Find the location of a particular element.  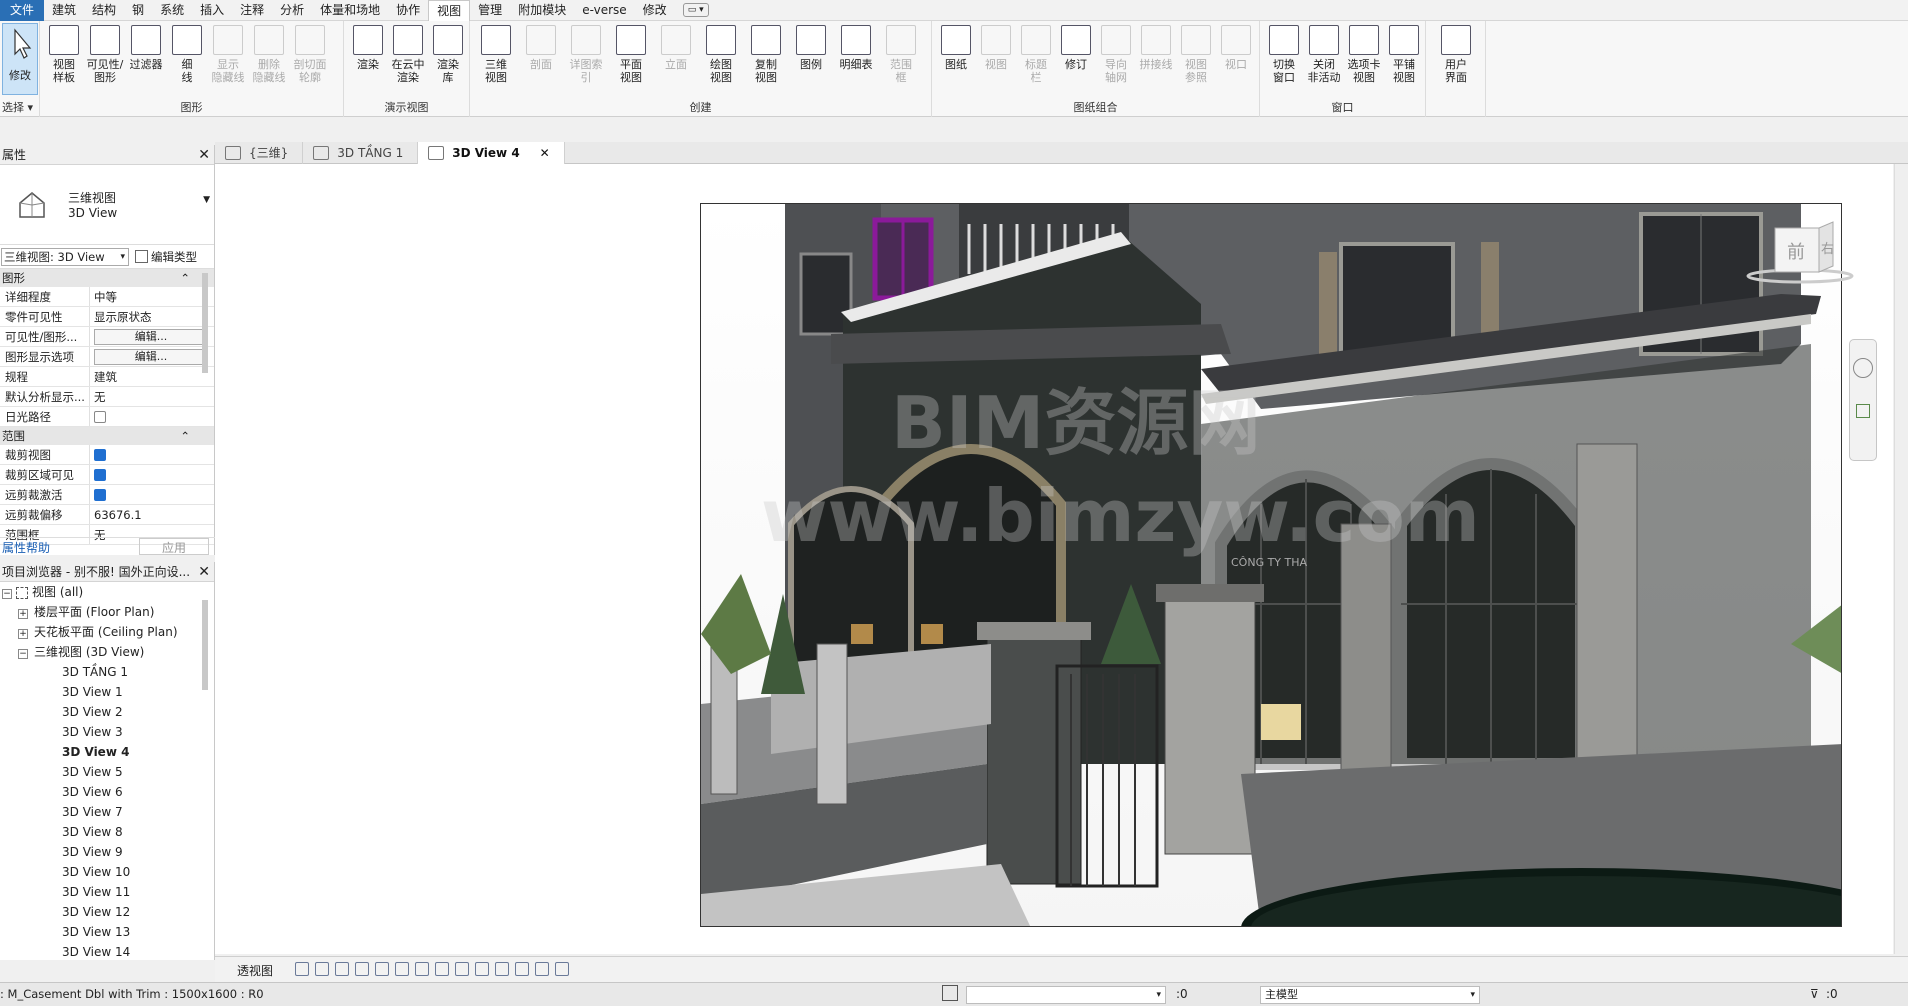

graphics-button-2: 过滤器 is located at coordinates (146, 48).